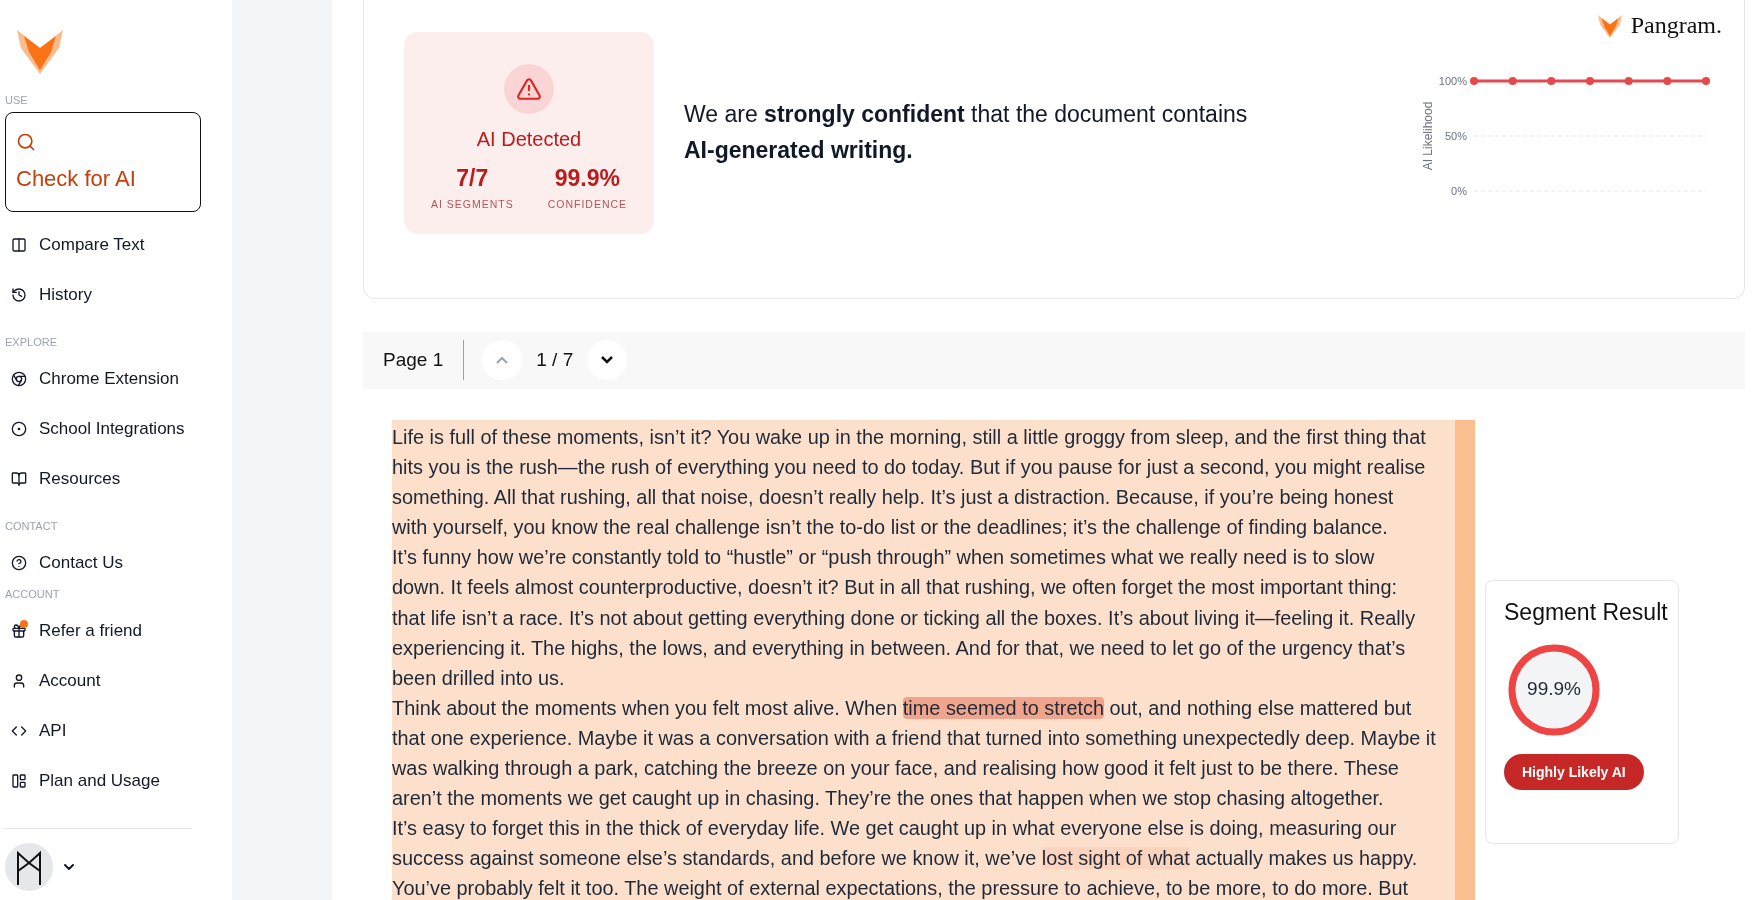  What do you see at coordinates (909, 437) in the screenshot?
I see `text-line: Life is full of these moments, isn’t it? You wake up in the morning, still a little groggy from sleep, and the first thing that` at bounding box center [909, 437].